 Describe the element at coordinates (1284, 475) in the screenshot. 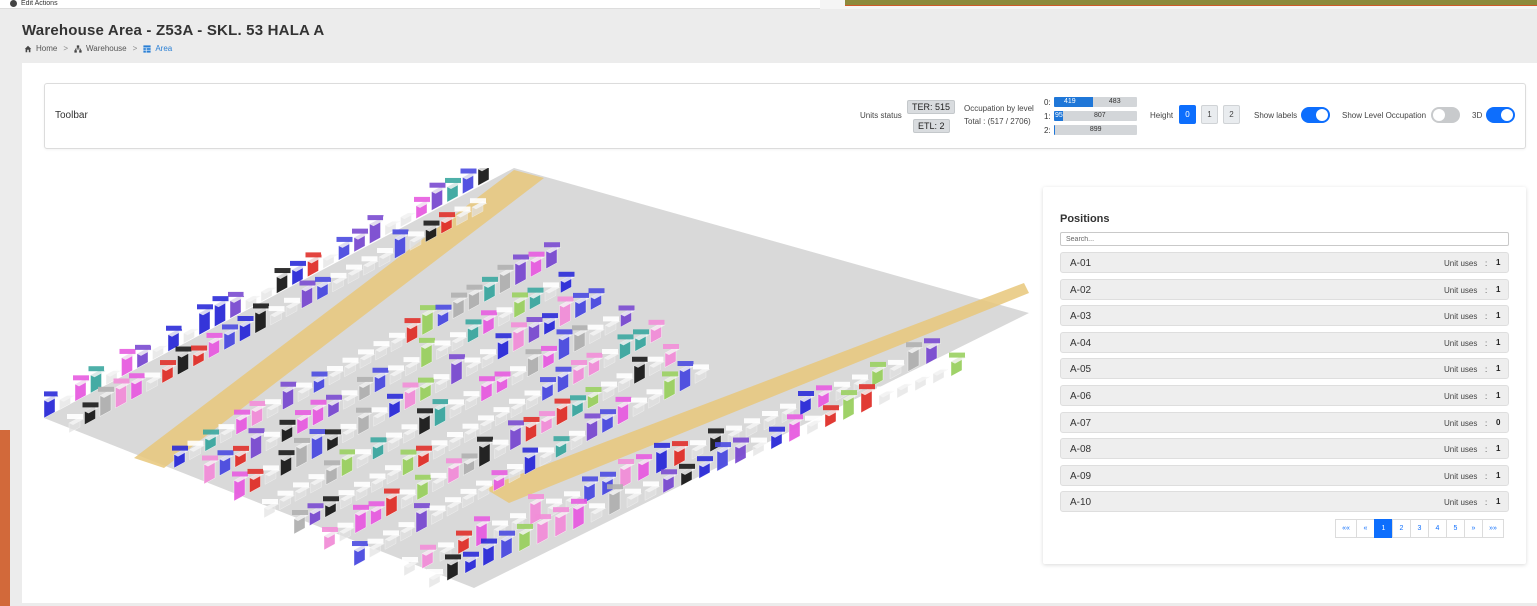

I see `position-item: A-09 Unit uses:1` at that location.